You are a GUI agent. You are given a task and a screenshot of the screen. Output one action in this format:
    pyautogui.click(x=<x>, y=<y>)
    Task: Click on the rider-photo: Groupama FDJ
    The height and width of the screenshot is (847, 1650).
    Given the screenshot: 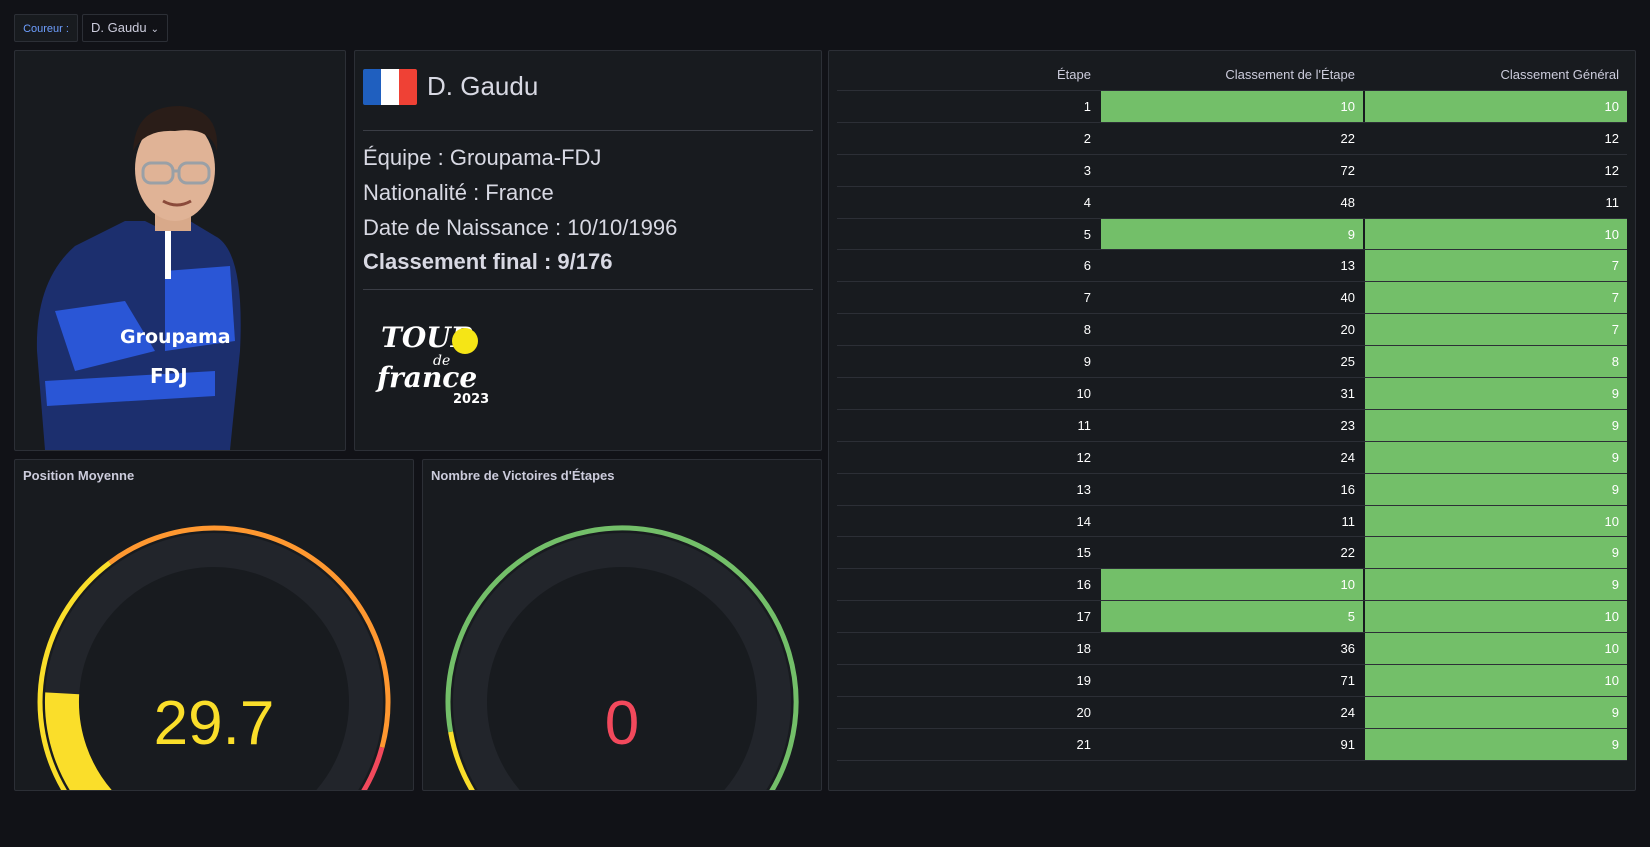 What is the action you would take?
    pyautogui.click(x=138, y=278)
    